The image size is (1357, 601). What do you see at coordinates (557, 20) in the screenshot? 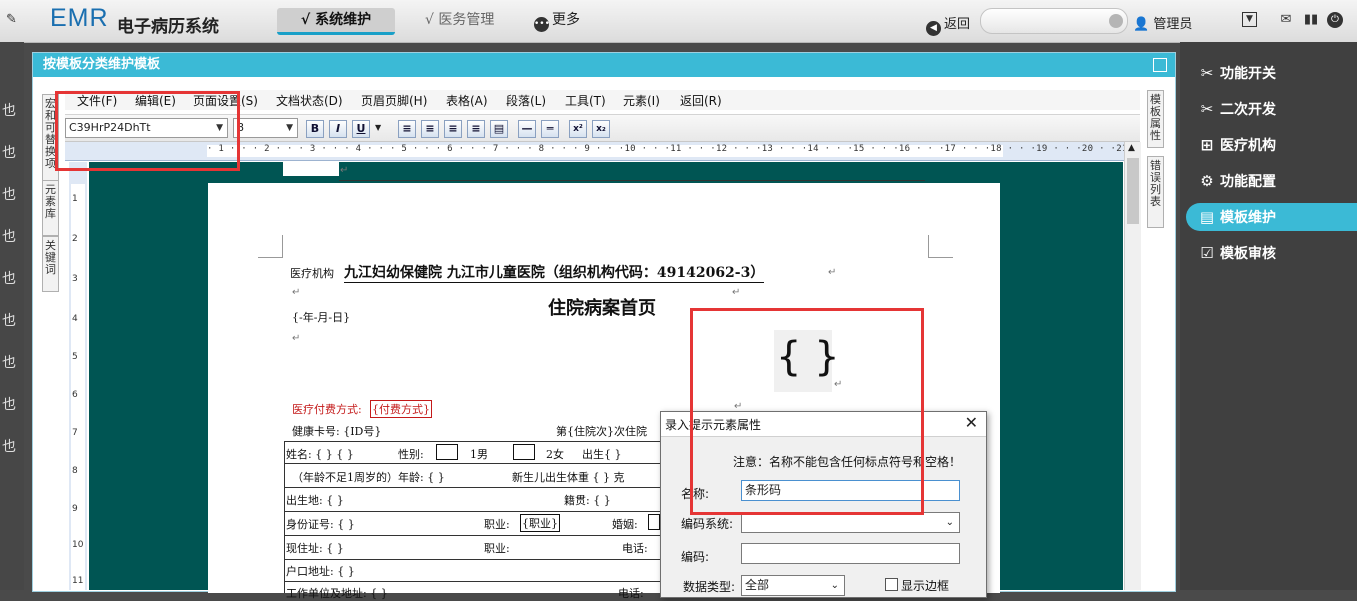
I see `nav-more: ••• 更多` at bounding box center [557, 20].